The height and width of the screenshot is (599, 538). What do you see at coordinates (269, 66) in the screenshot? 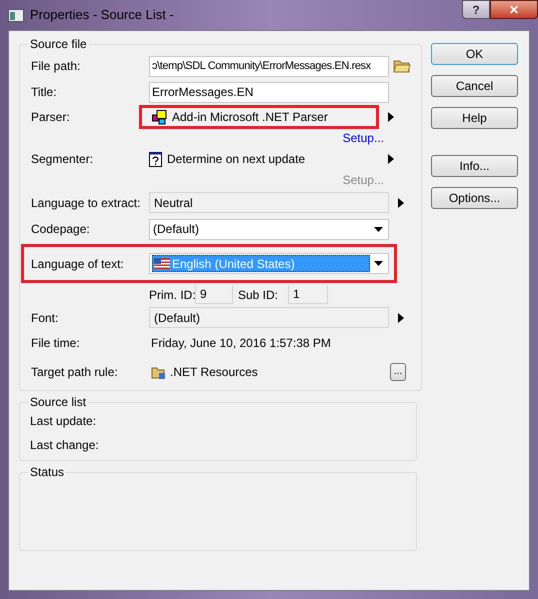
I see `text-field: ɔ\temp\SDL Community\ErrorMessages.EN.resx` at bounding box center [269, 66].